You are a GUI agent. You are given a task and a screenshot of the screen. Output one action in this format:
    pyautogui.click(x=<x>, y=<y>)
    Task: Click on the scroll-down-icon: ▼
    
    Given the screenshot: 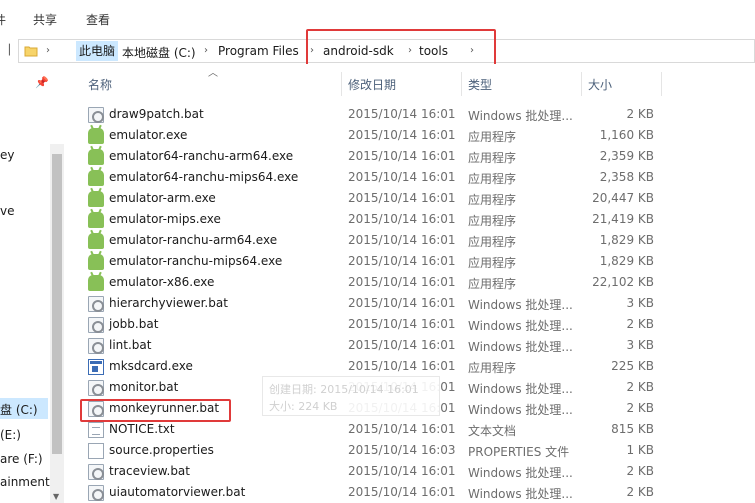 What is the action you would take?
    pyautogui.click(x=56, y=496)
    